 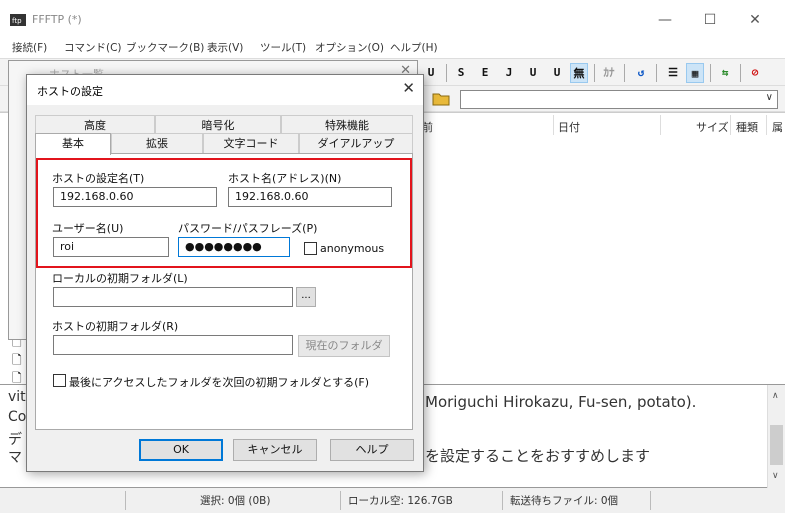 I want to click on scroll-down-icon: ∨, so click(x=775, y=476).